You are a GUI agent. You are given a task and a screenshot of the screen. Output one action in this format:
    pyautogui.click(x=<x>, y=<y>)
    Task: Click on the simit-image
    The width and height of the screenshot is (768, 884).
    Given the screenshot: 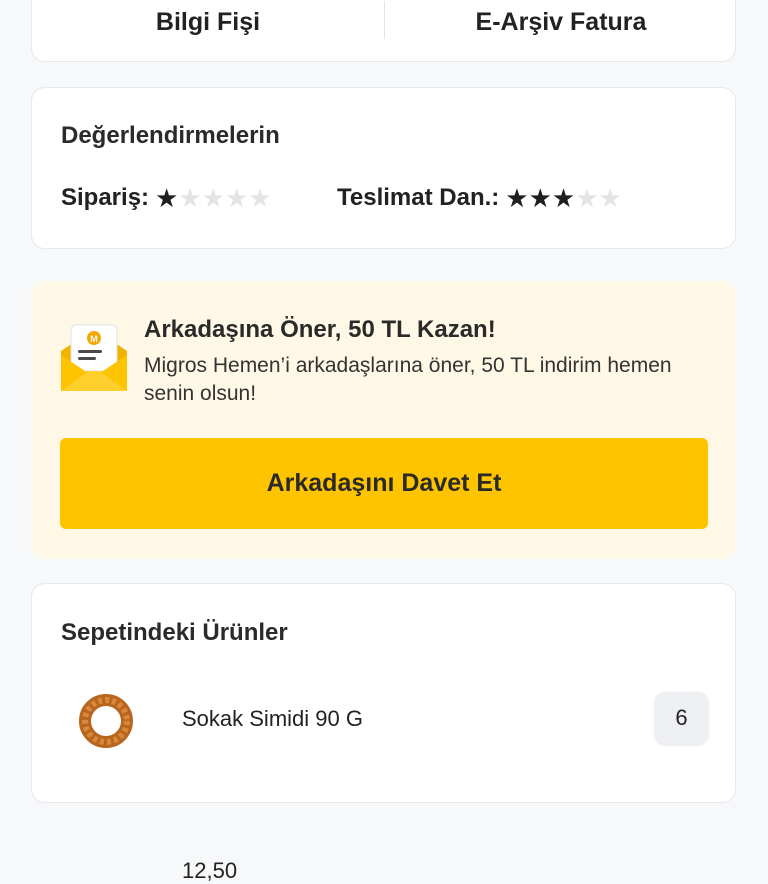 What is the action you would take?
    pyautogui.click(x=106, y=721)
    